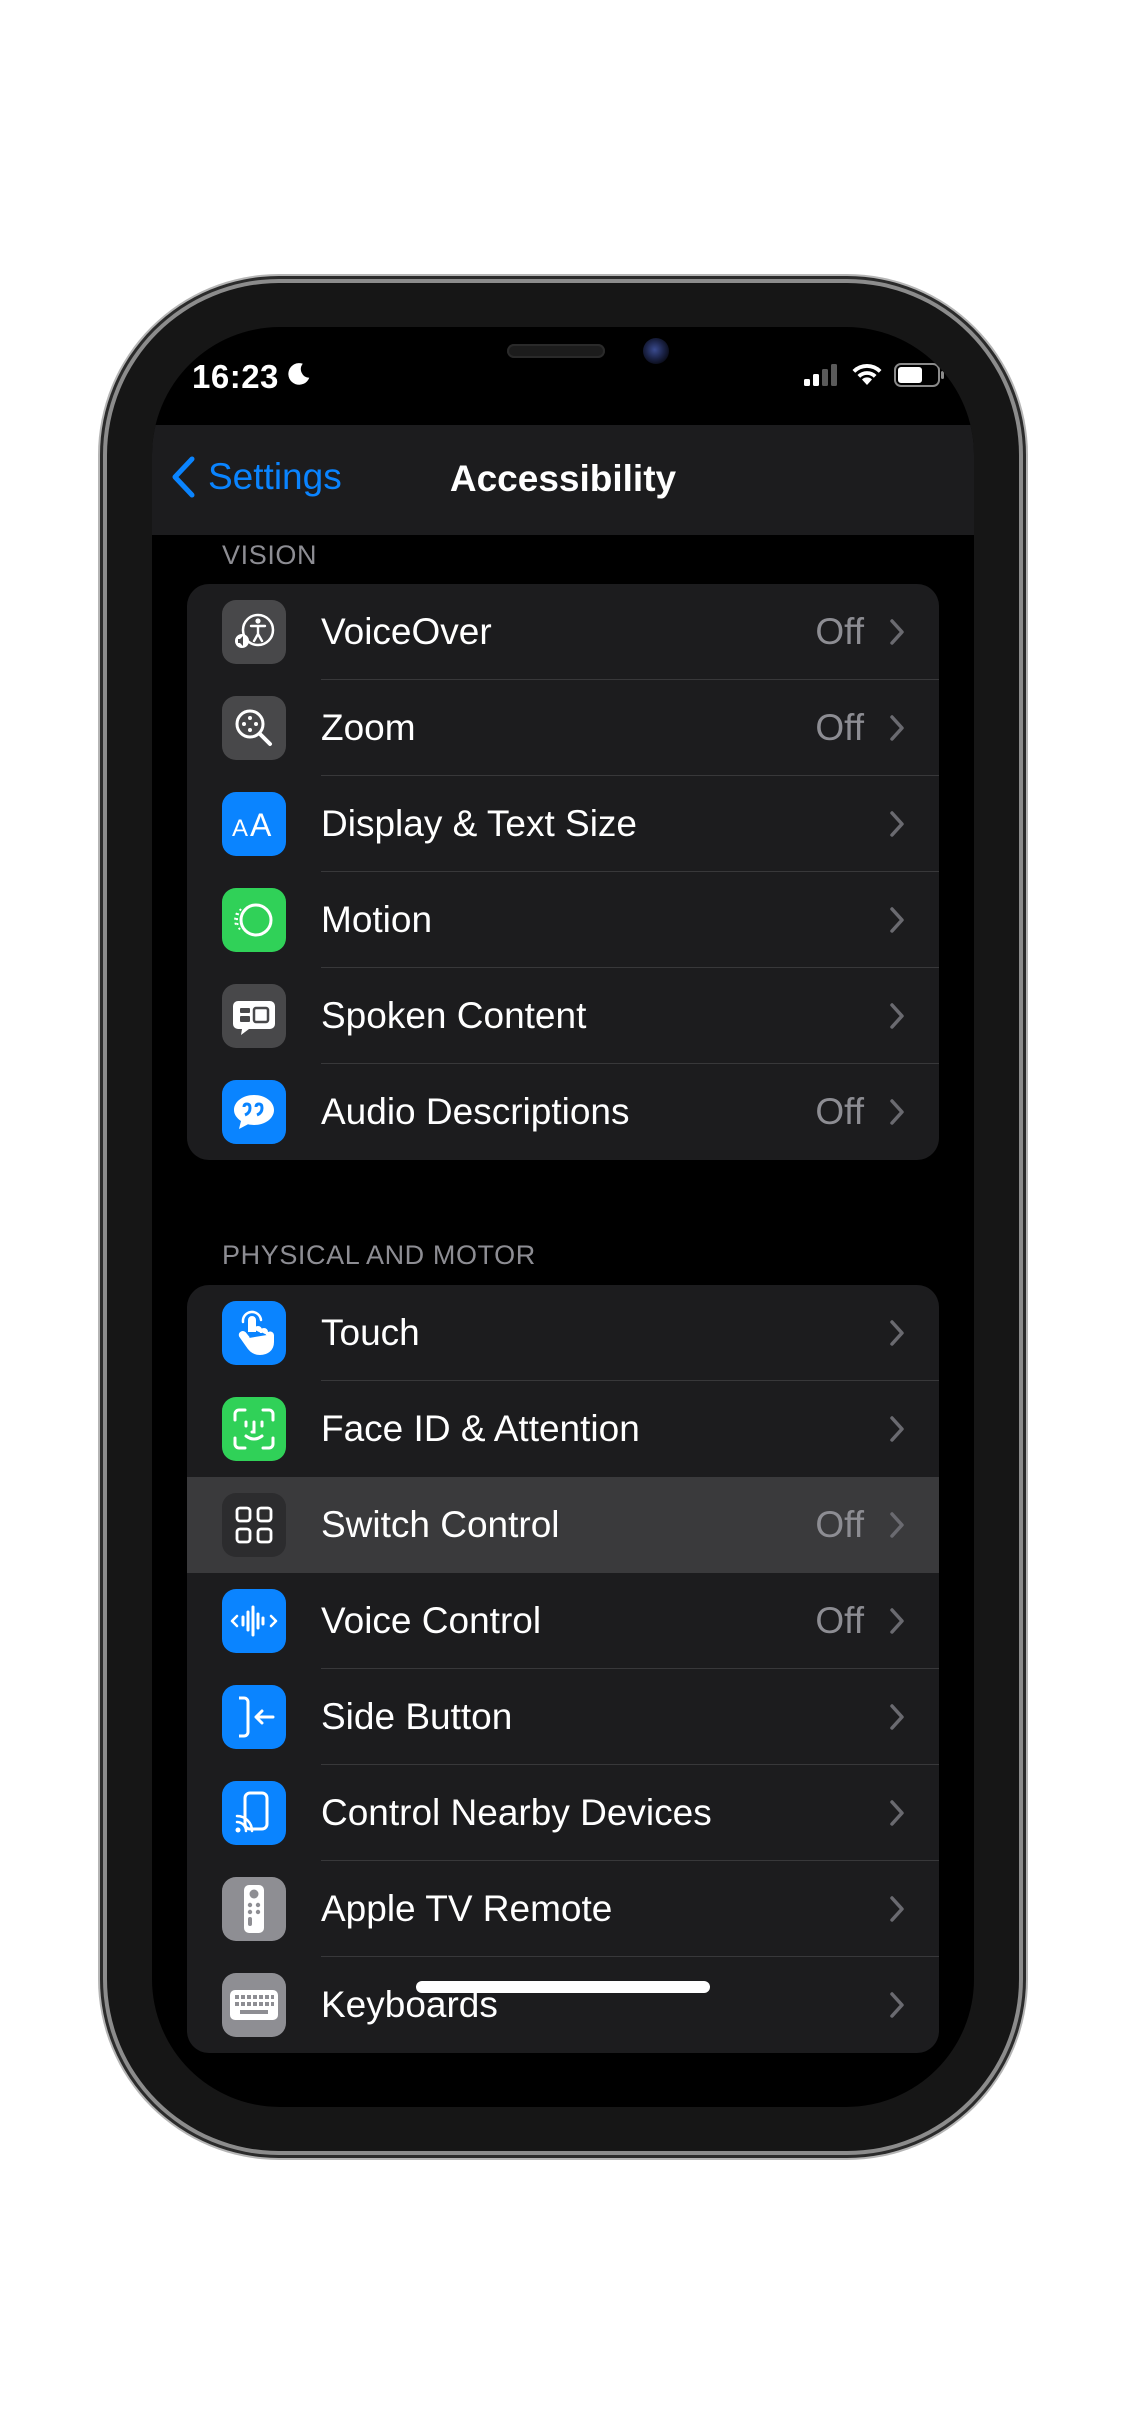 The image size is (1125, 2436). Describe the element at coordinates (563, 920) in the screenshot. I see `row-motion: Motion` at that location.